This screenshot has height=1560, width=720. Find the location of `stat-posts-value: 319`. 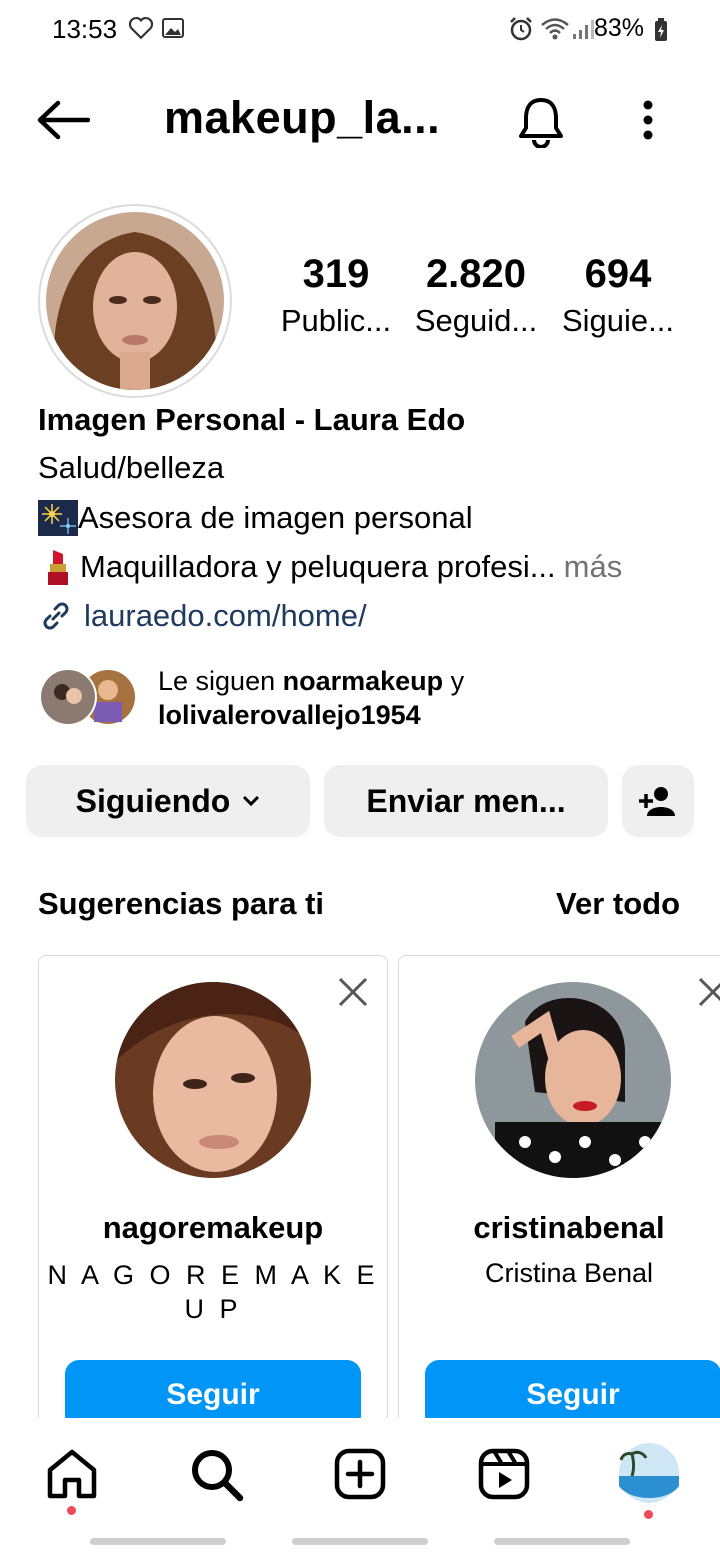

stat-posts-value: 319 is located at coordinates (336, 274).